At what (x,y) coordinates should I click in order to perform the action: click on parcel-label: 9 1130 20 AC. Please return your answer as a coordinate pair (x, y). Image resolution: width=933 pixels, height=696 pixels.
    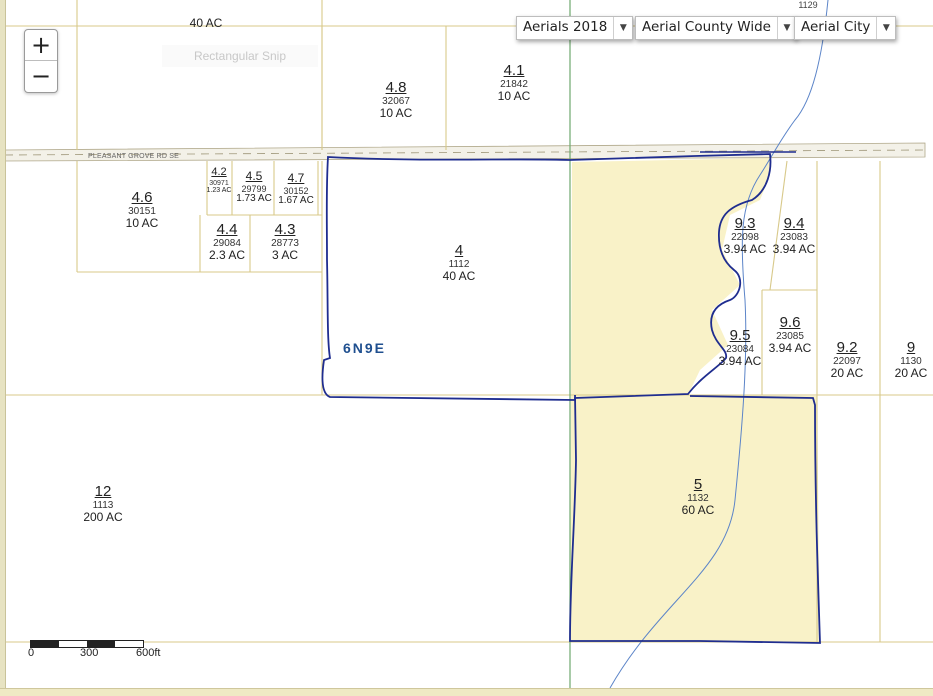
    Looking at the image, I should click on (911, 360).